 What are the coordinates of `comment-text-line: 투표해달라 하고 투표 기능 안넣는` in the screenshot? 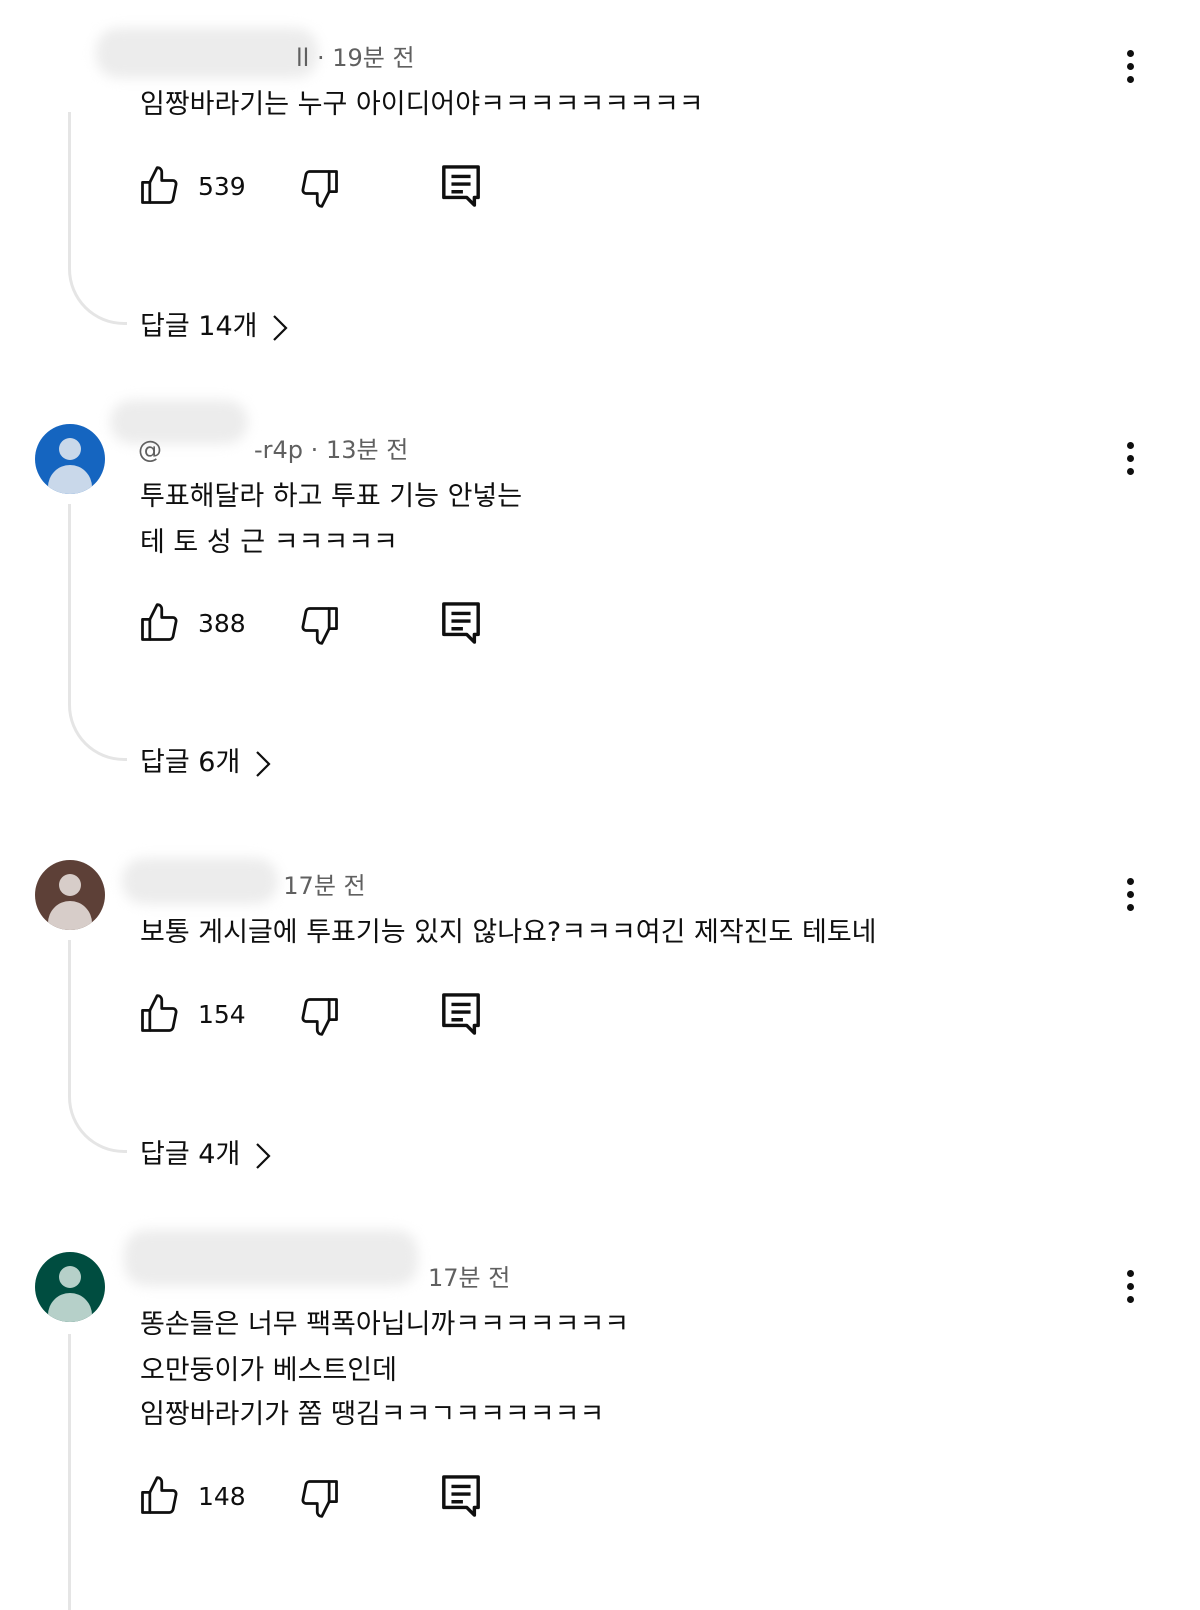 It's located at (331, 496).